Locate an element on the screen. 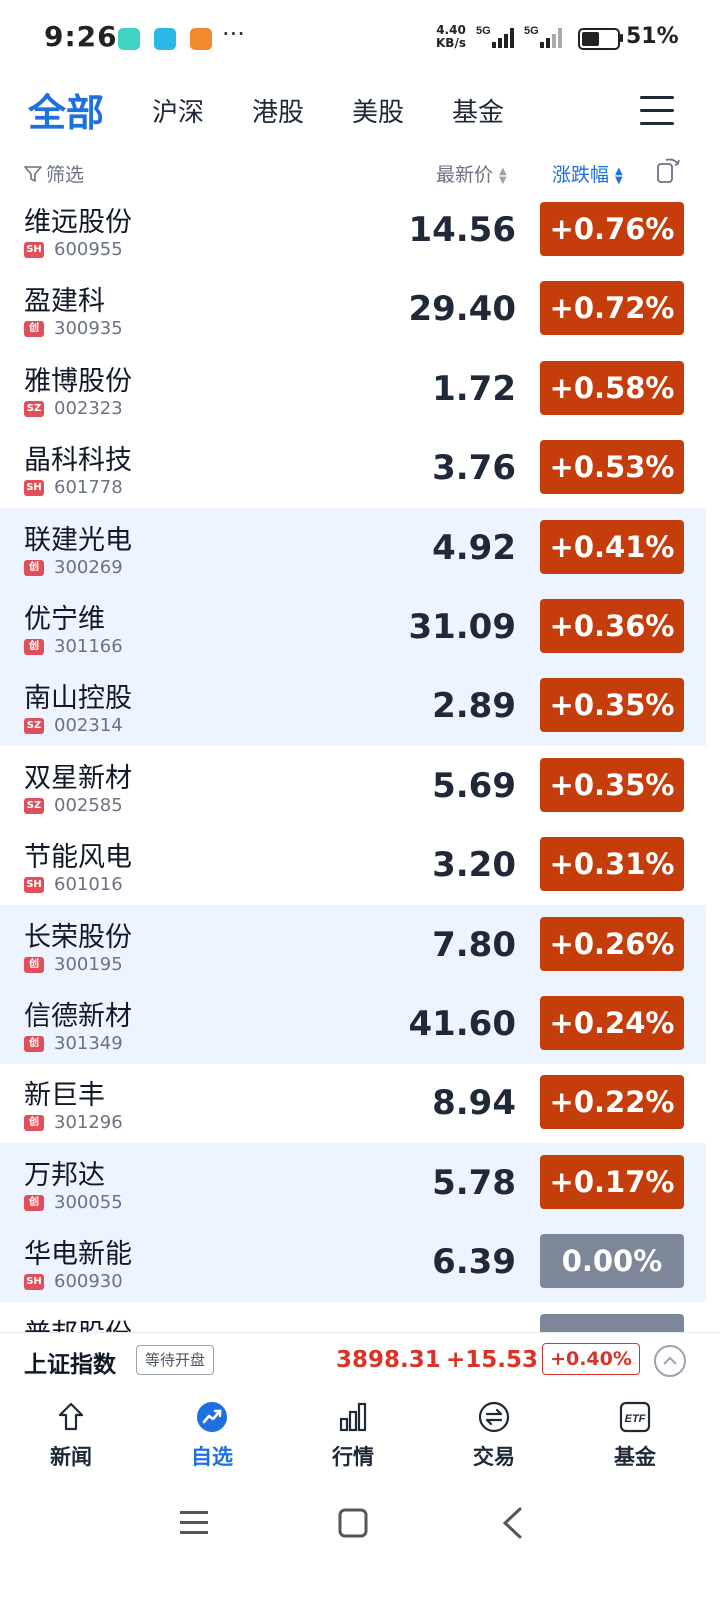  expand-up-icon is located at coordinates (670, 1361).